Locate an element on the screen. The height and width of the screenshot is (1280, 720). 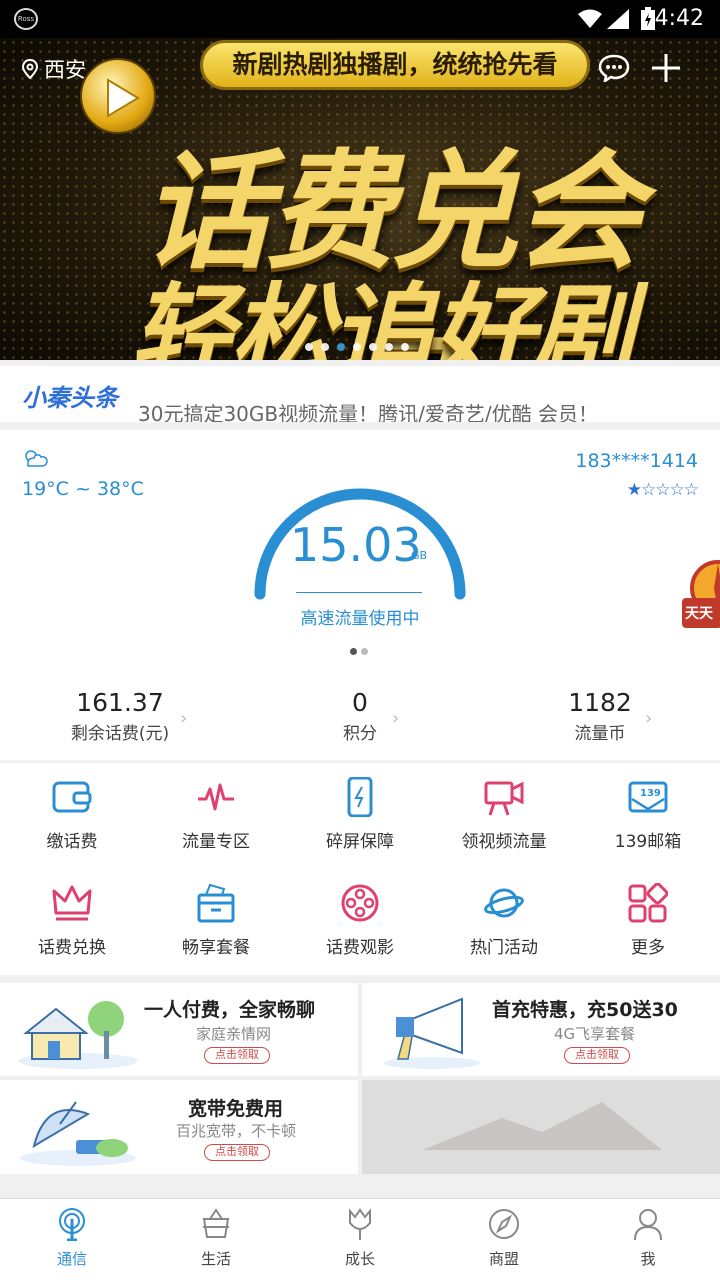
flow-coins-label: 流量币 is located at coordinates (600, 734).